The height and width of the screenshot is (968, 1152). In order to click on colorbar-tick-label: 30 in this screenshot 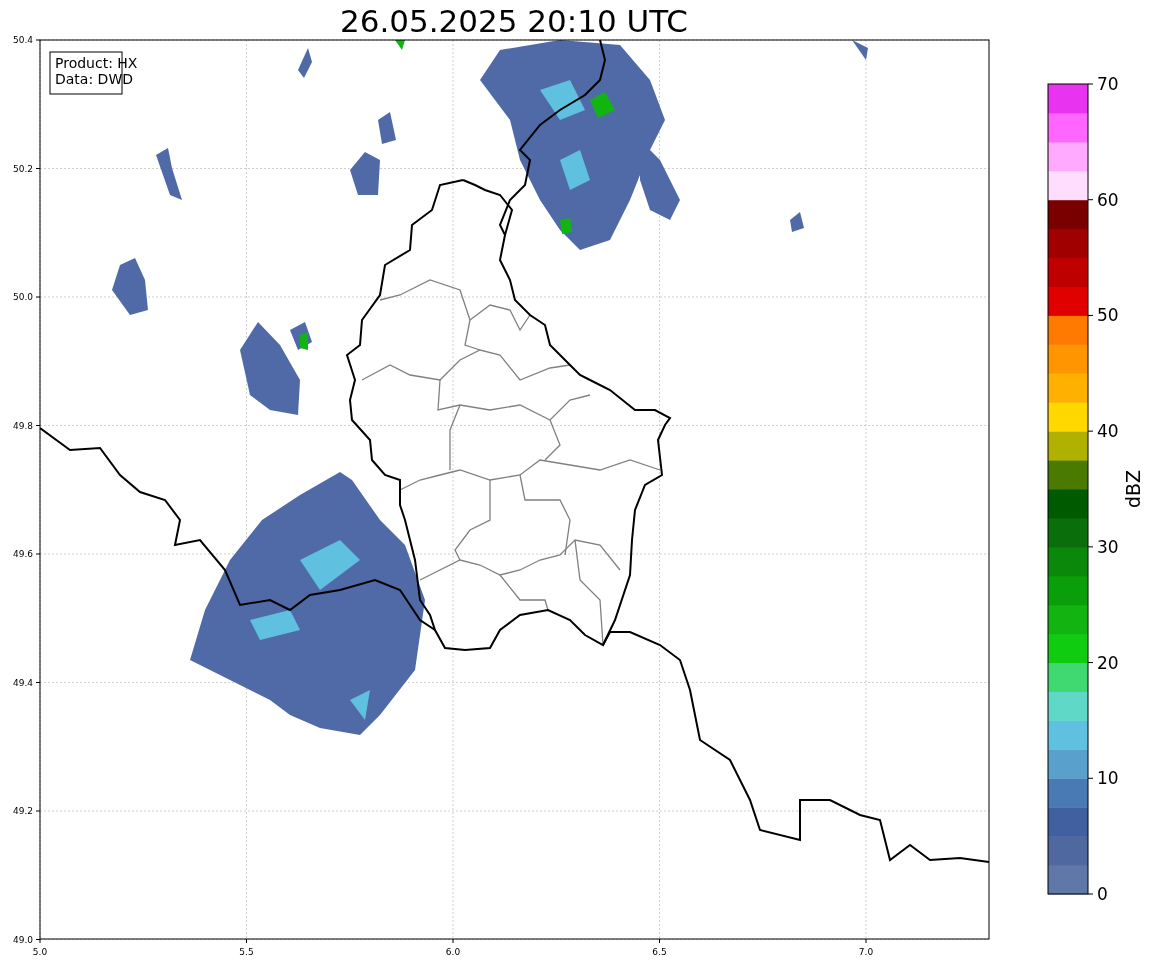, I will do `click(1108, 546)`.